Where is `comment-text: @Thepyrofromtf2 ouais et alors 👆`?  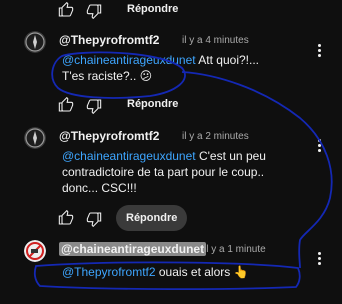 comment-text: @Thepyrofromtf2 ouais et alors 👆 is located at coordinates (155, 272).